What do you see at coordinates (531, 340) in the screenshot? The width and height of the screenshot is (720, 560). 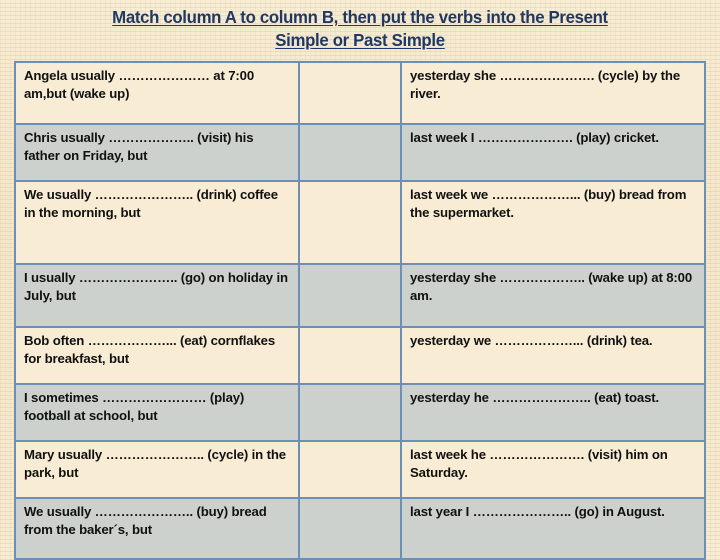 I see `column-b-text: yesterday we ………………... (drink) tea.` at bounding box center [531, 340].